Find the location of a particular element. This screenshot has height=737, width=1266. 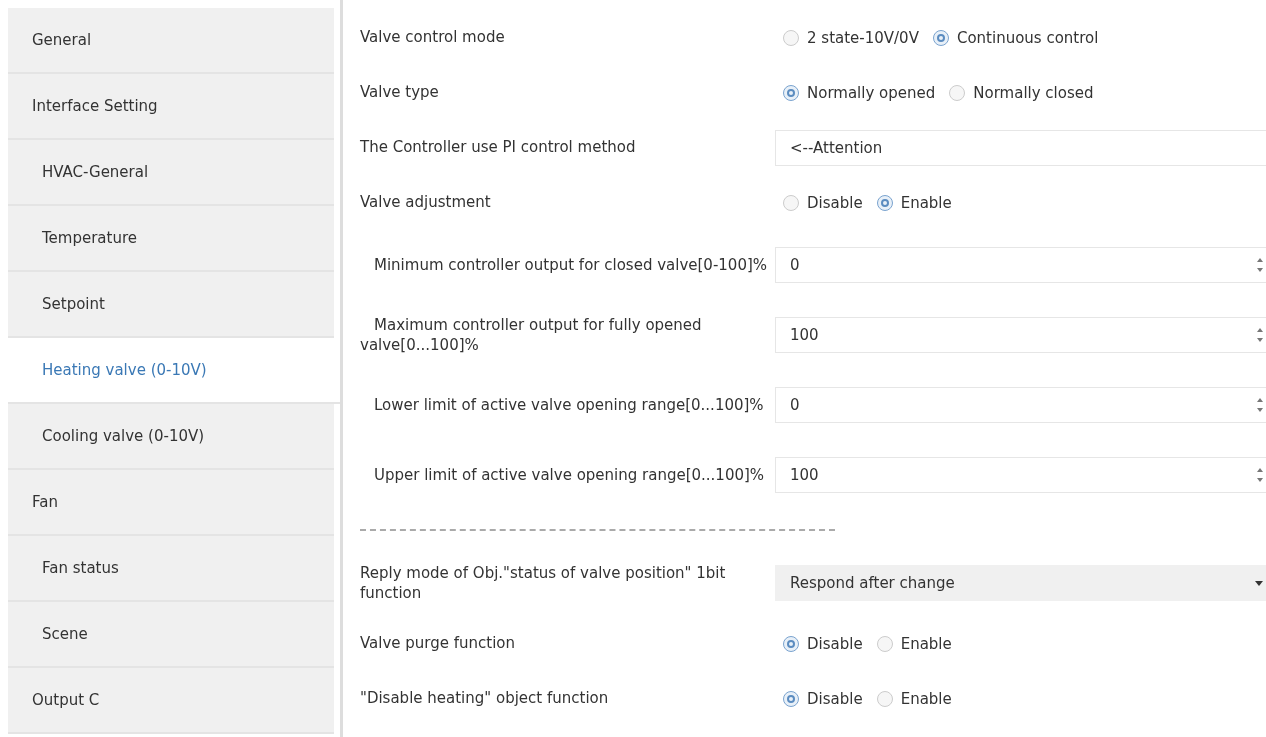

sidebar-item: Output C is located at coordinates (171, 701).